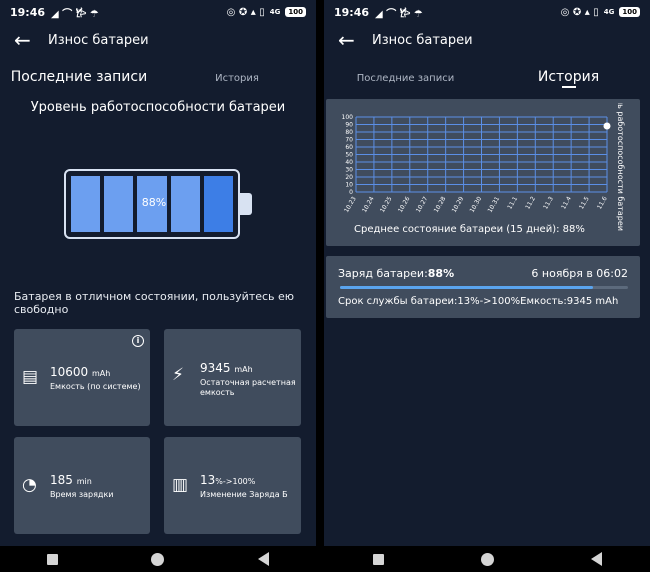 The image size is (650, 572). What do you see at coordinates (158, 107) in the screenshot?
I see `section-title: Уровень работоспособности батареи` at bounding box center [158, 107].